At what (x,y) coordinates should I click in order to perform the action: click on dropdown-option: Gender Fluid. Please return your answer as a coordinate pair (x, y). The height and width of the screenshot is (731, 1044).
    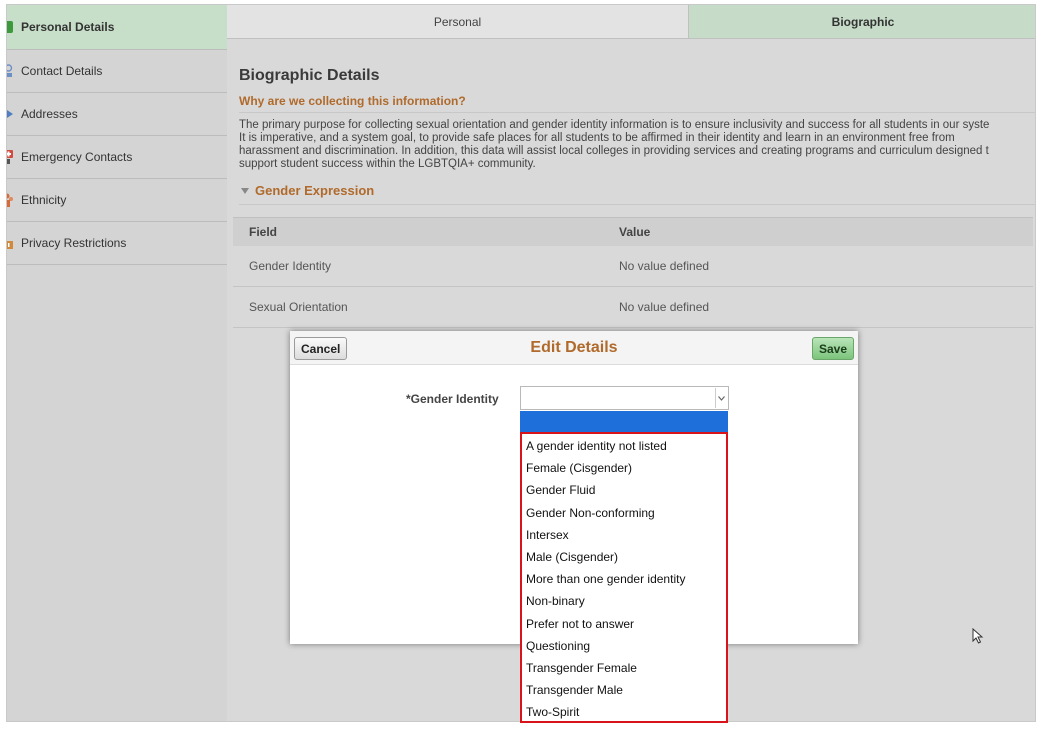
    Looking at the image, I should click on (624, 490).